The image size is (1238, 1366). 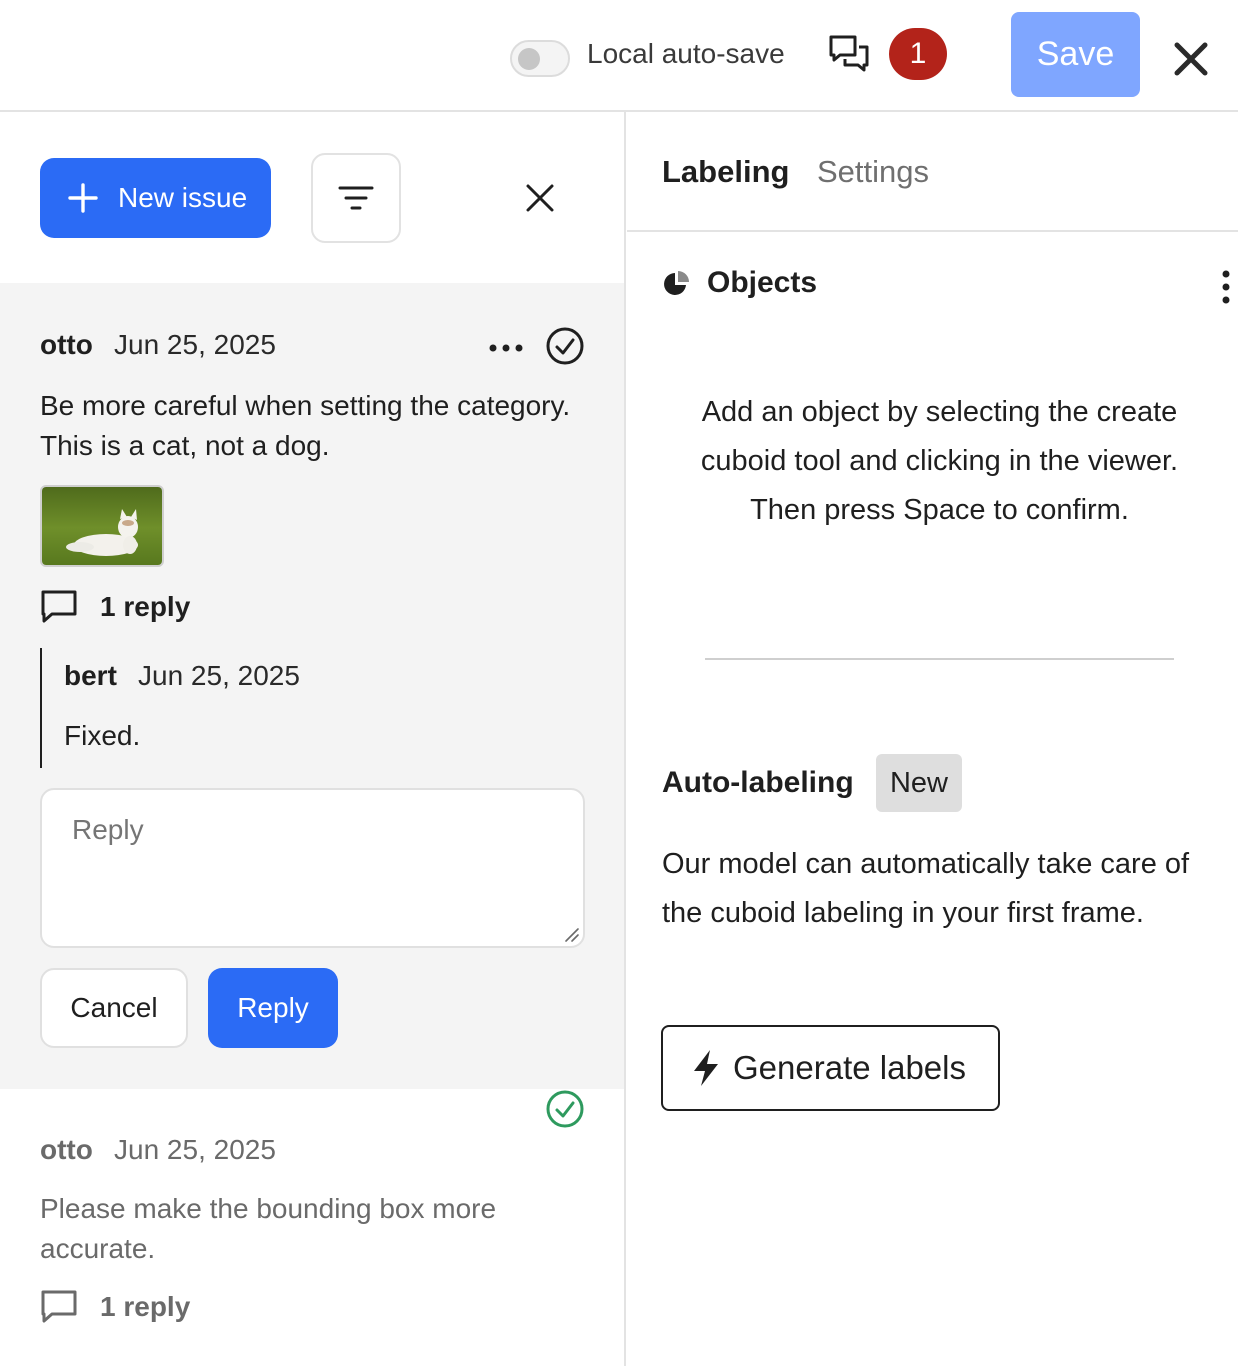 I want to click on save-button: Save, so click(x=1075, y=54).